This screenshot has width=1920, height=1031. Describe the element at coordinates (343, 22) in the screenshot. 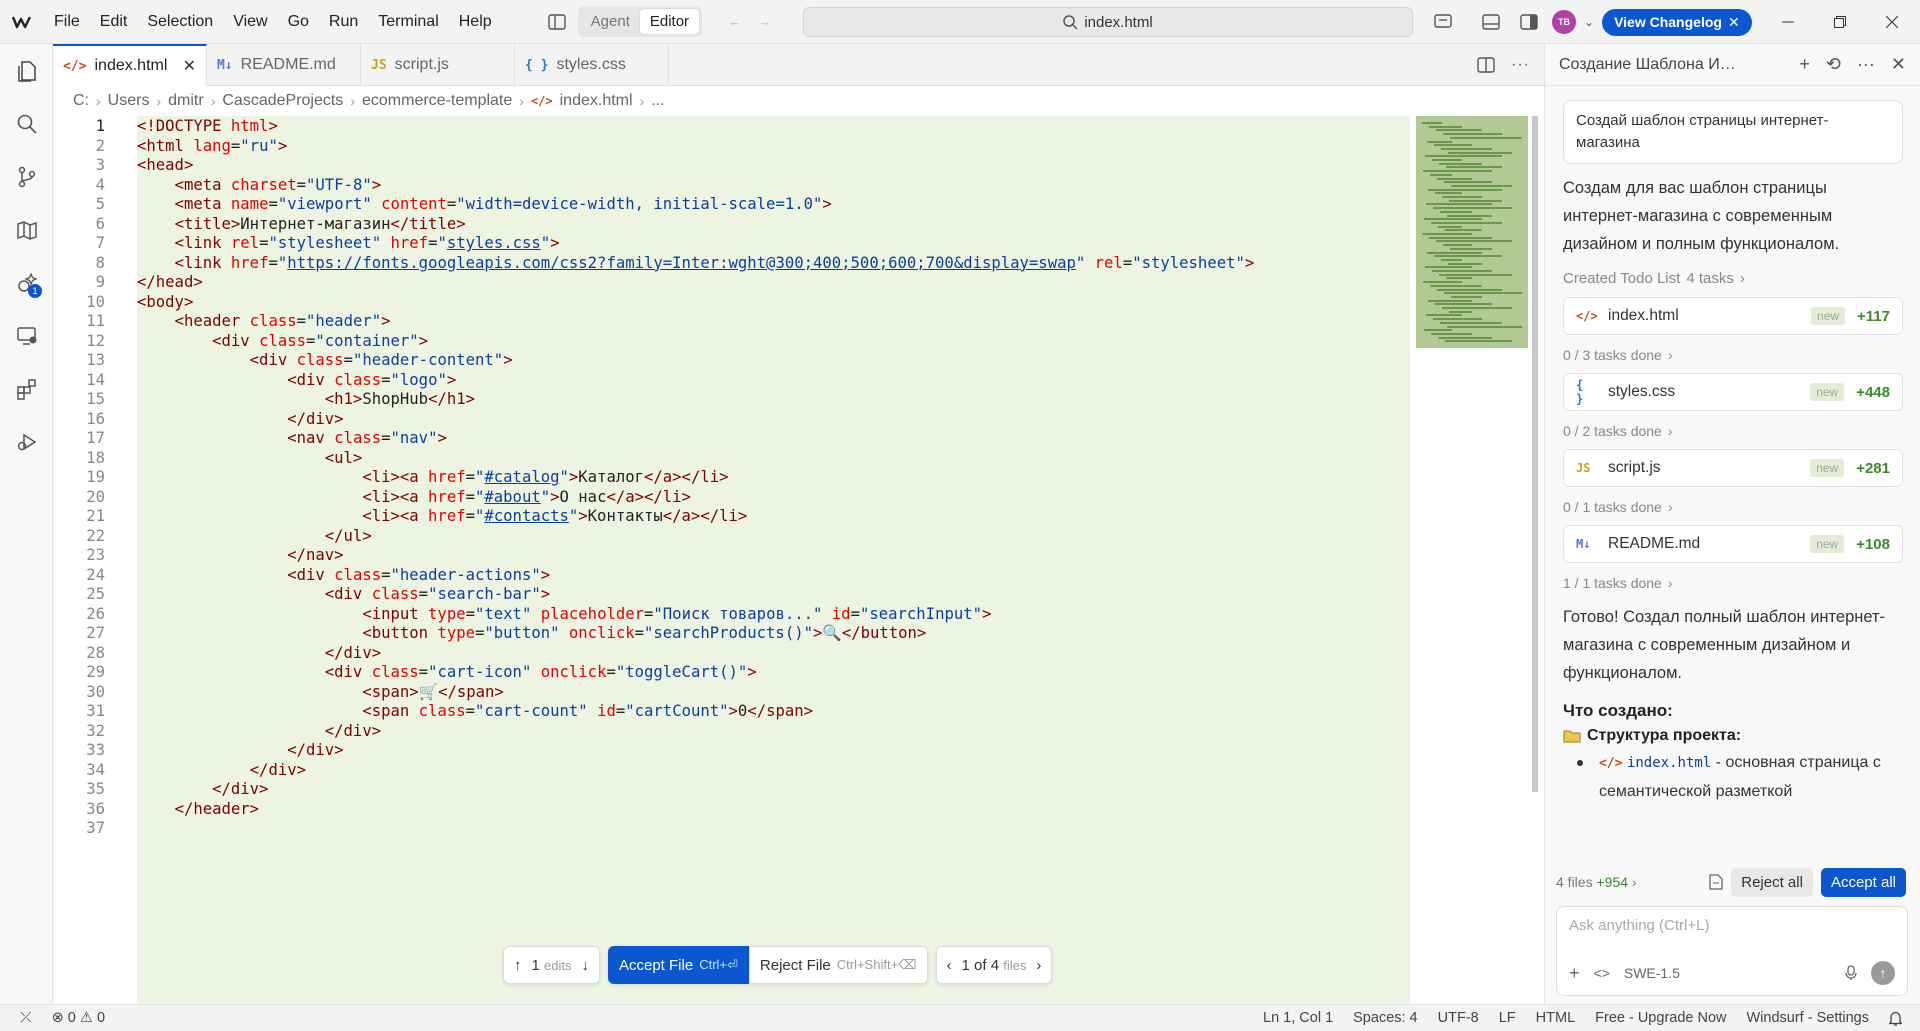

I see `menu-run: Run` at that location.